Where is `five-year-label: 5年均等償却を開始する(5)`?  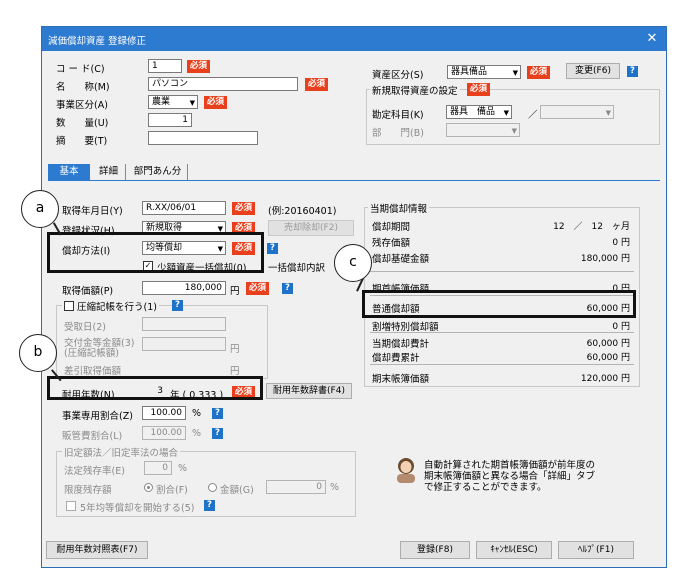
five-year-label: 5年均等償却を開始する(5) is located at coordinates (137, 508).